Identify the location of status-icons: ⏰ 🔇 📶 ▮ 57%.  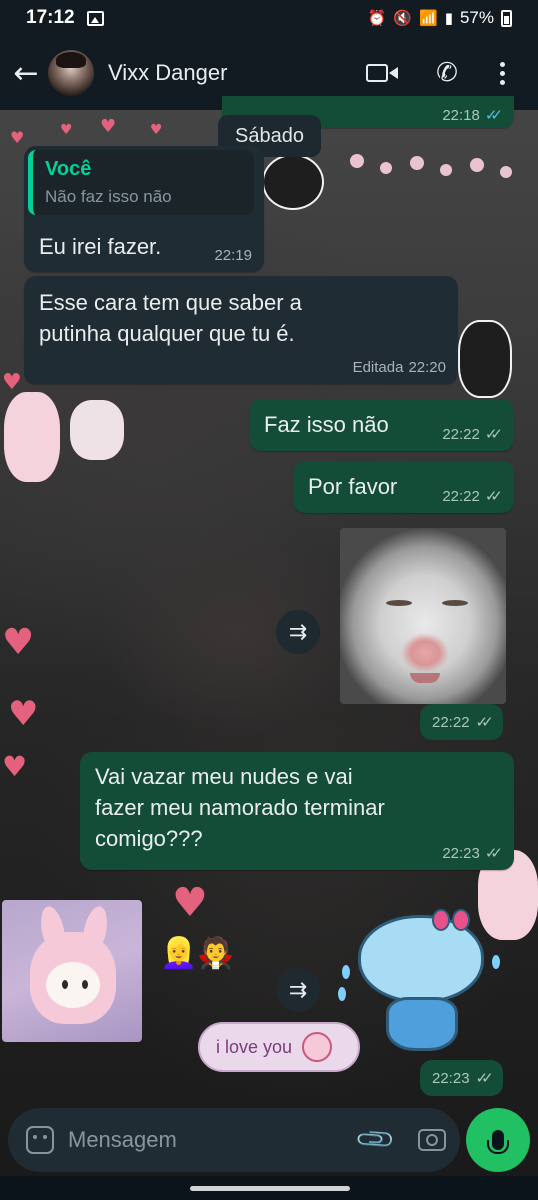
(440, 18).